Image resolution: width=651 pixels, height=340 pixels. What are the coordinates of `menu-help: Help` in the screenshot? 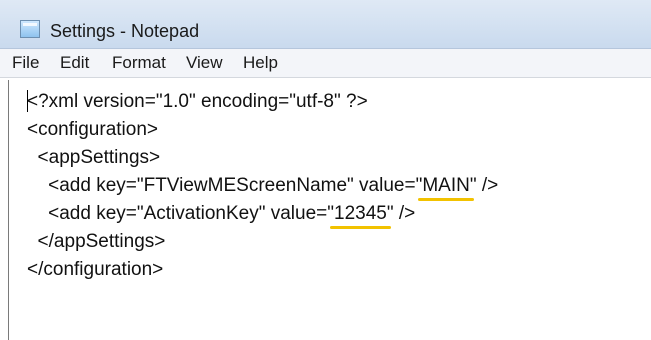 It's located at (260, 63).